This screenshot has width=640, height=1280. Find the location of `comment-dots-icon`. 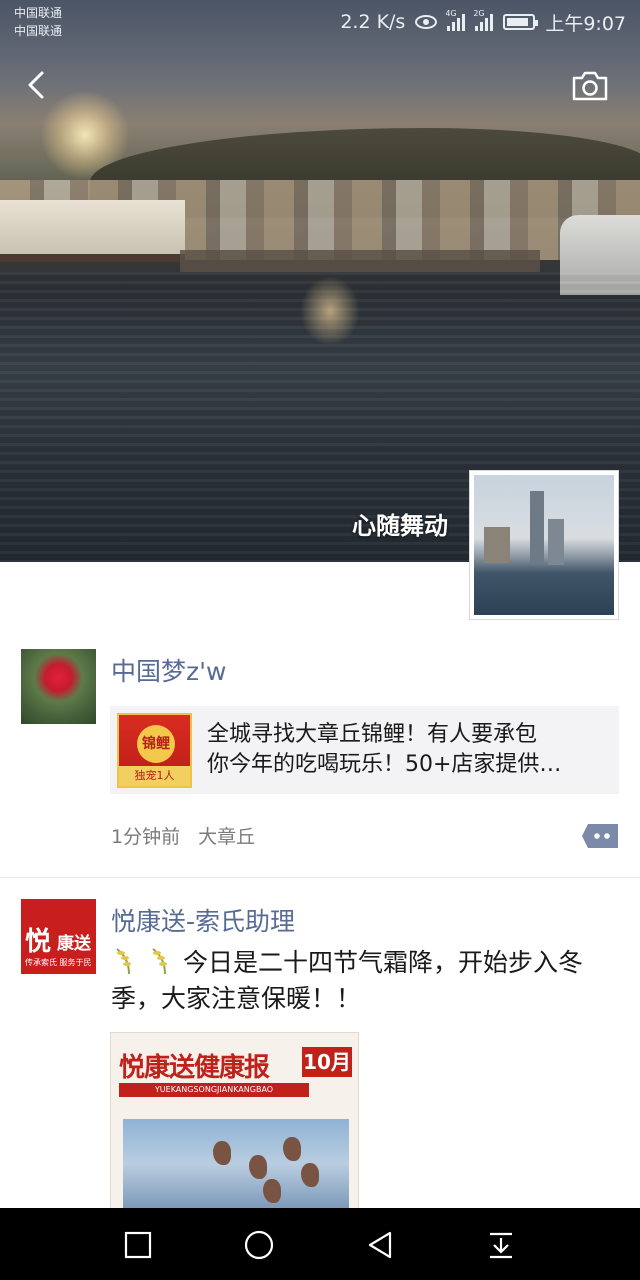

comment-dots-icon is located at coordinates (600, 836).